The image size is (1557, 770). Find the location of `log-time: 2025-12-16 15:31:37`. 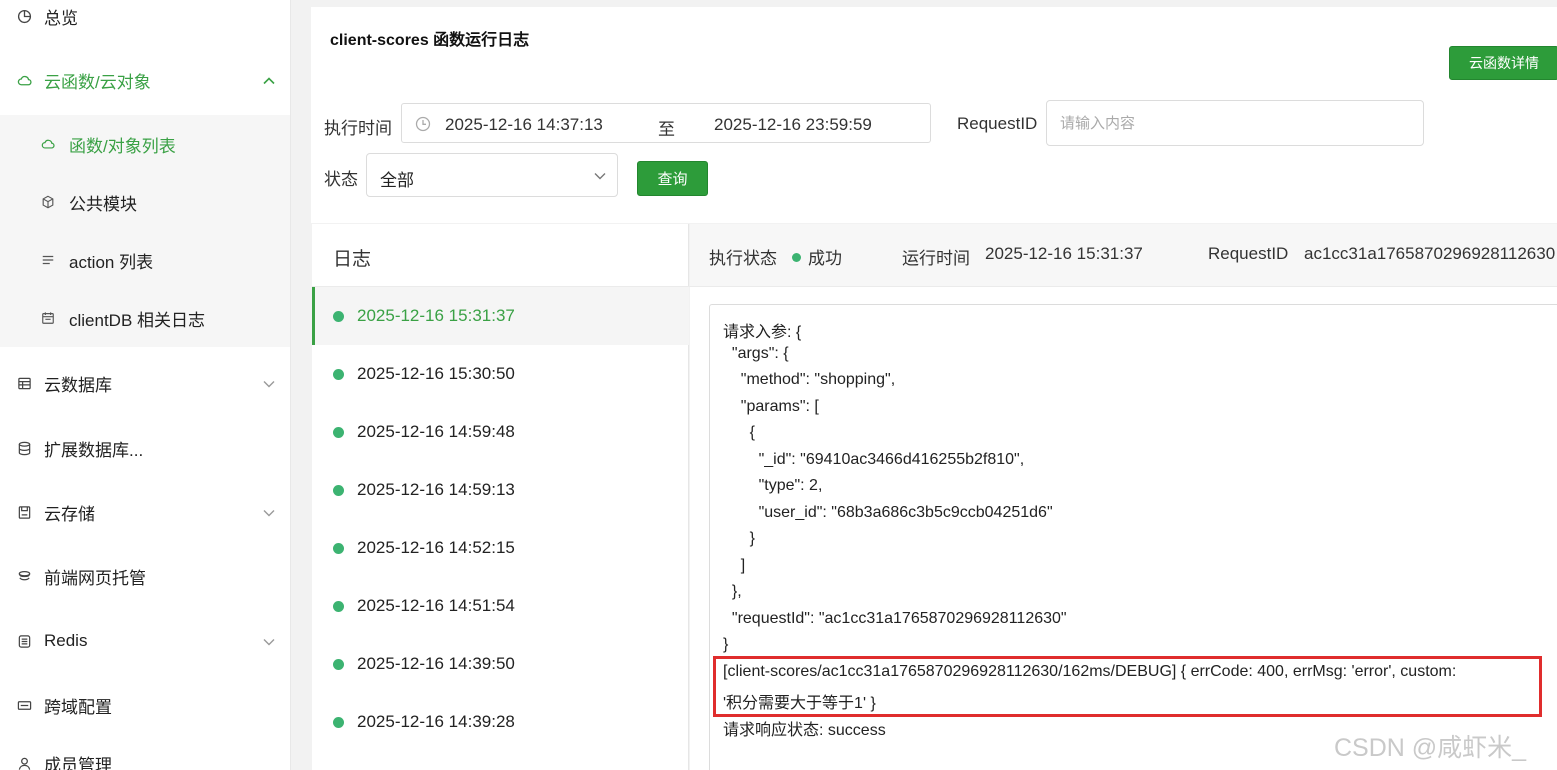

log-time: 2025-12-16 15:31:37 is located at coordinates (436, 315).